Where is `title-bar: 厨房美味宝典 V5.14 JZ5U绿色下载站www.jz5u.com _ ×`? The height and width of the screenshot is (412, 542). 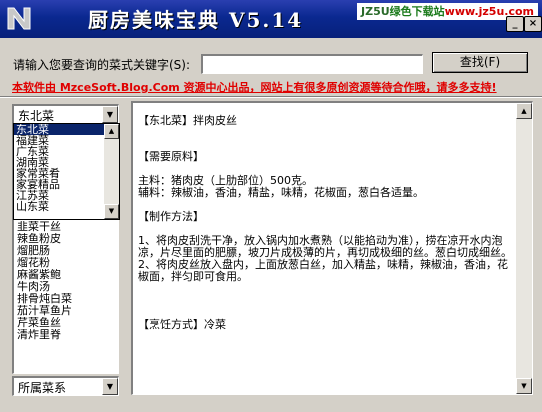 title-bar: 厨房美味宝典 V5.14 JZ5U绿色下载站www.jz5u.com _ × is located at coordinates (271, 19).